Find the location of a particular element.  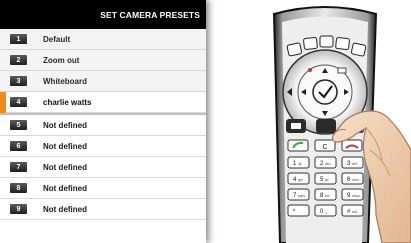

preset-row-6: 6 Not defined is located at coordinates (103, 146).